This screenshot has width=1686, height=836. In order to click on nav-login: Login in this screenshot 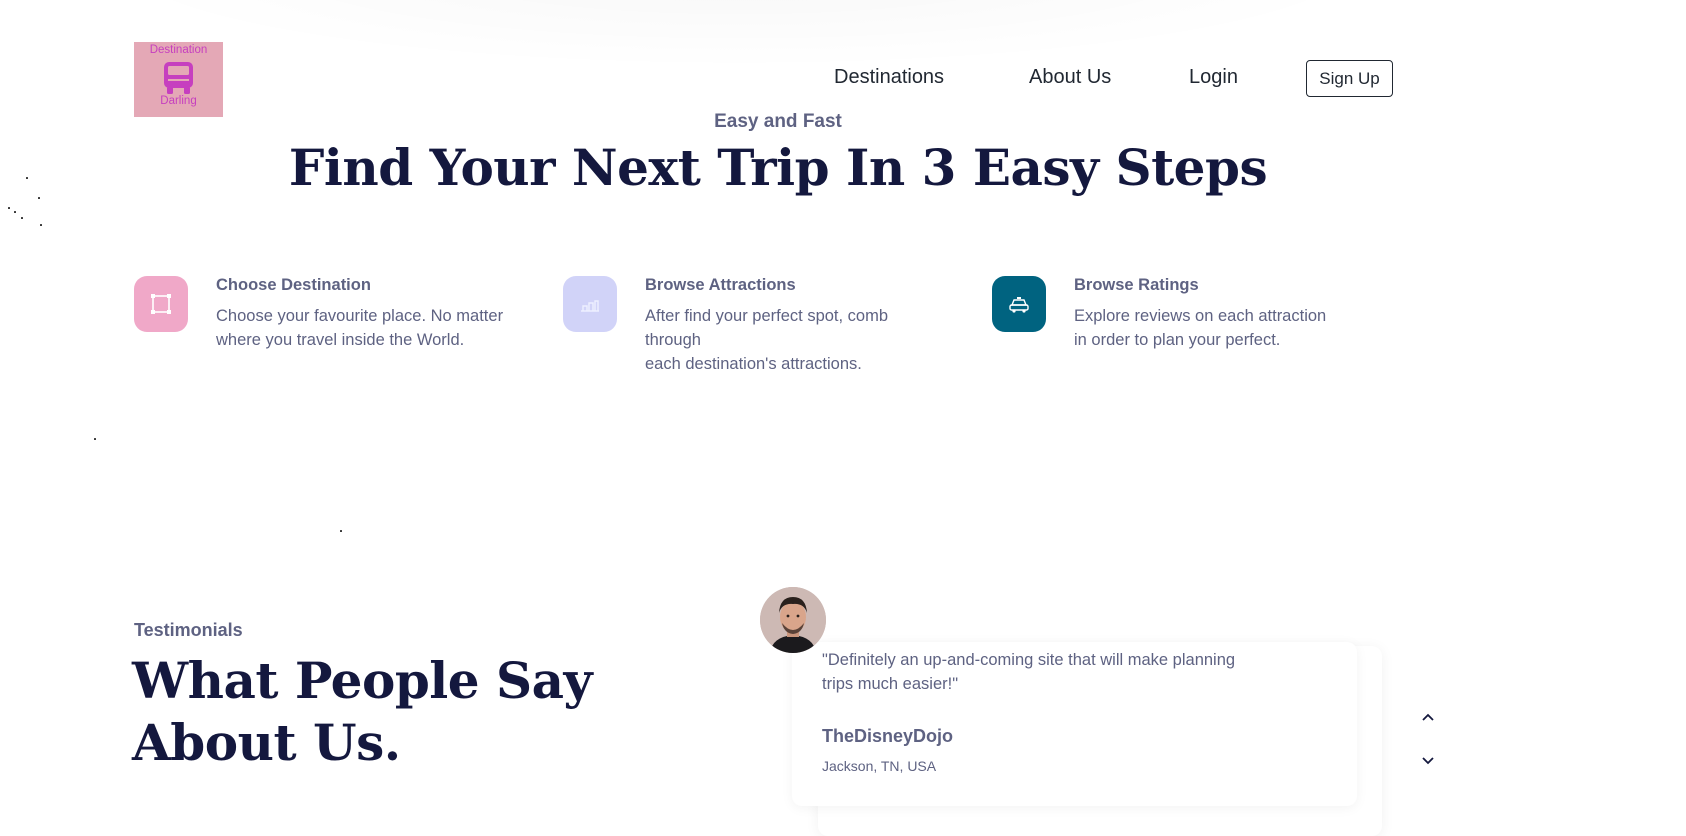, I will do `click(1213, 77)`.